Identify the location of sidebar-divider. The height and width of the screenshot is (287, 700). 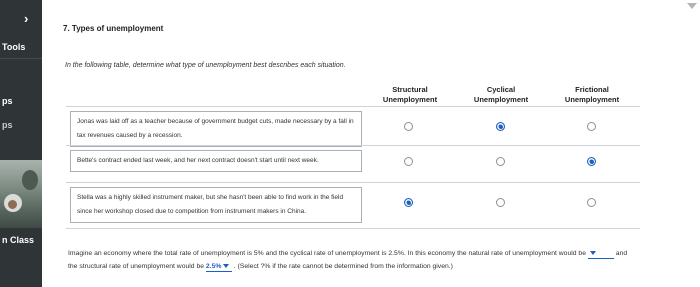
(21, 58).